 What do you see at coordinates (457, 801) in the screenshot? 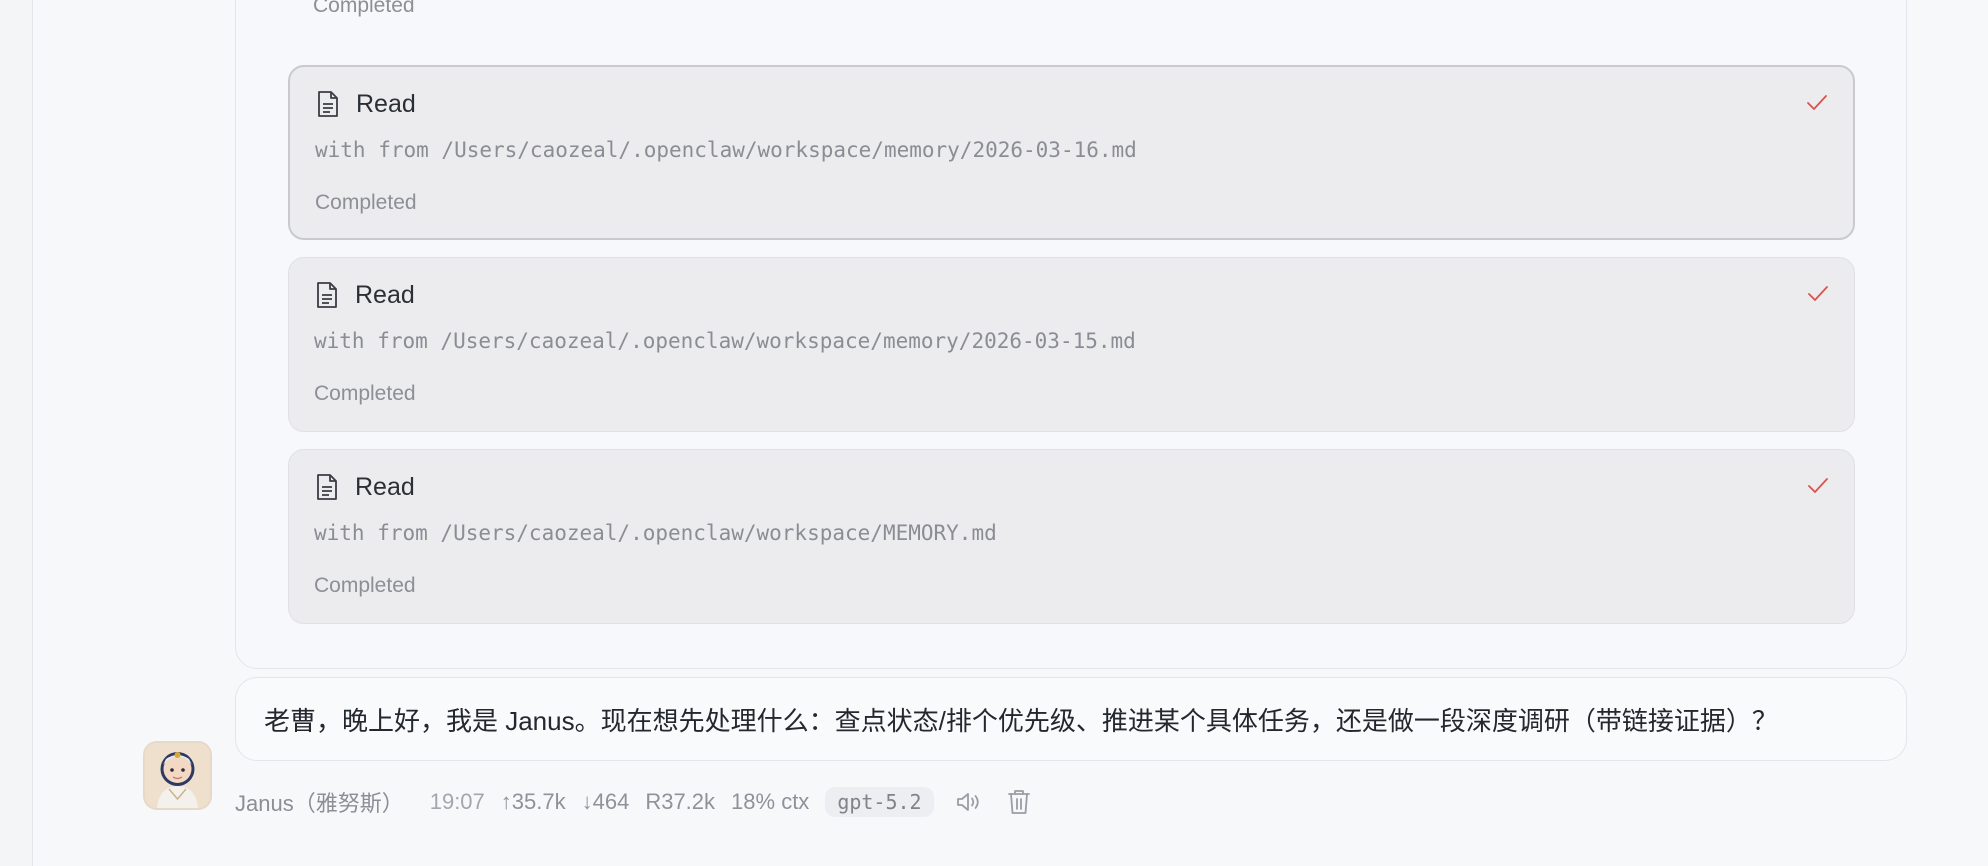
I see `message-time: 19:07` at bounding box center [457, 801].